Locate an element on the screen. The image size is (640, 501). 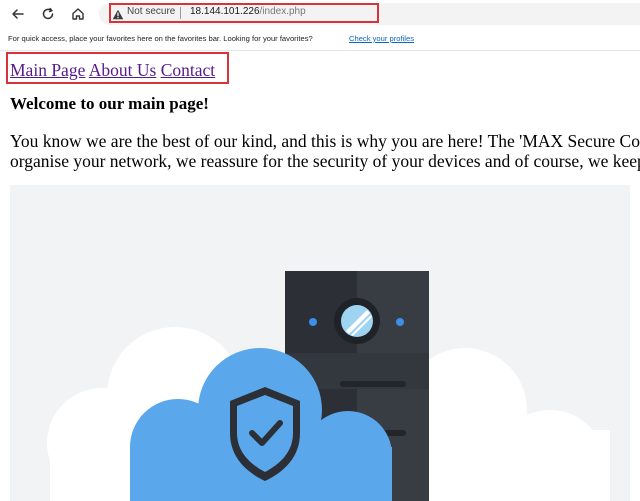
site-nav: Main Page About Us Contact is located at coordinates (112, 70).